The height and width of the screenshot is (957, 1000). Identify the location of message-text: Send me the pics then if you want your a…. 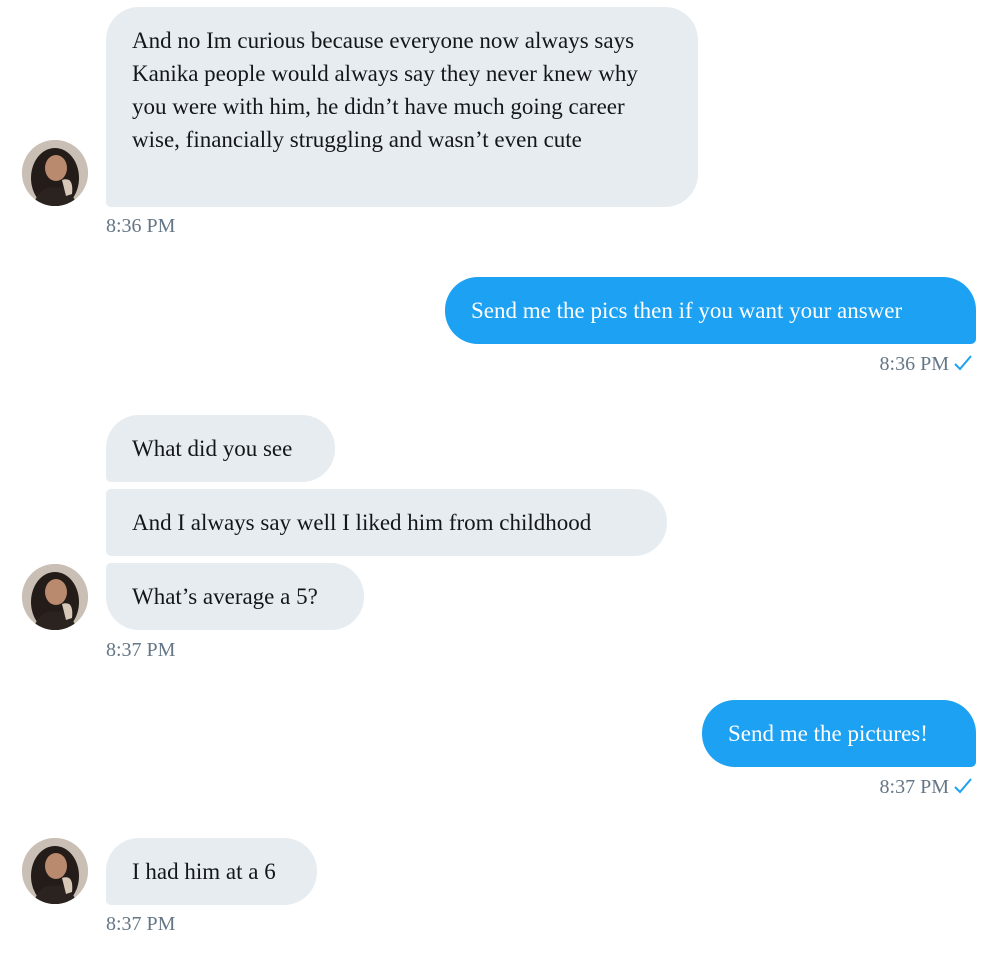
(687, 310).